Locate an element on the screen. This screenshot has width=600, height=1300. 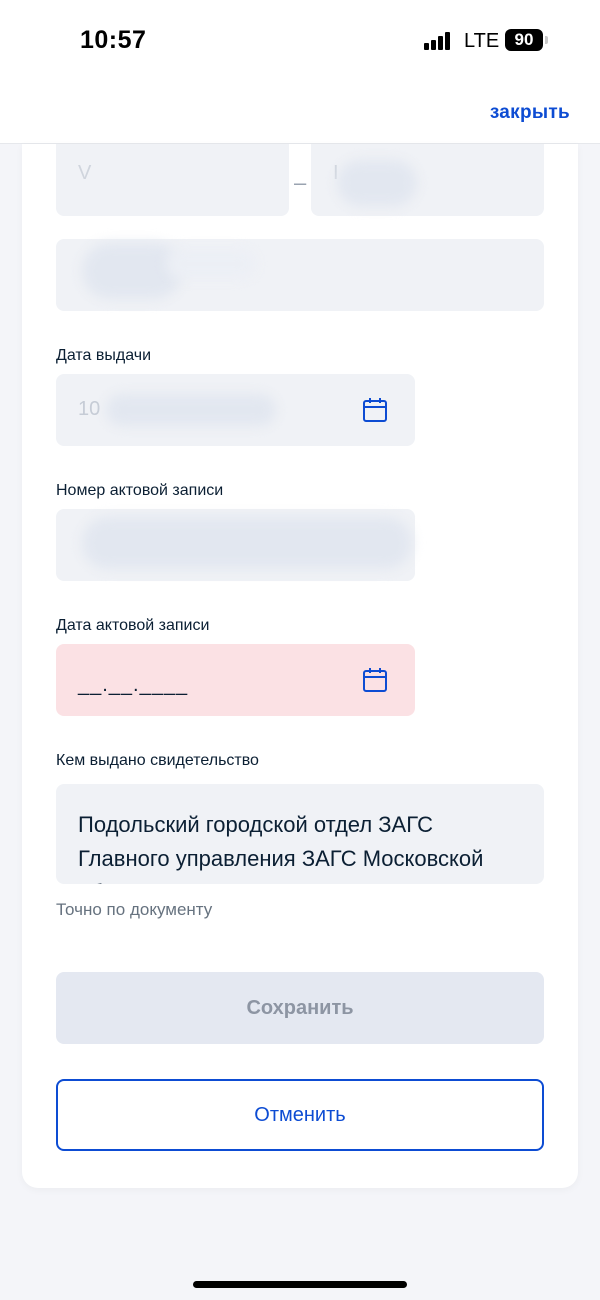
issue-date-field: 10 is located at coordinates (235, 410).